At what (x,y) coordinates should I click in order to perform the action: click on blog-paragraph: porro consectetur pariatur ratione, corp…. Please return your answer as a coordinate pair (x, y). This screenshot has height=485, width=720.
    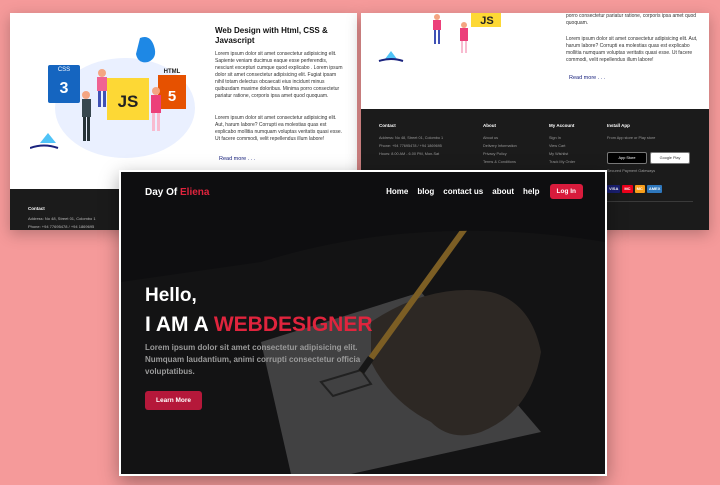
    Looking at the image, I should click on (631, 19).